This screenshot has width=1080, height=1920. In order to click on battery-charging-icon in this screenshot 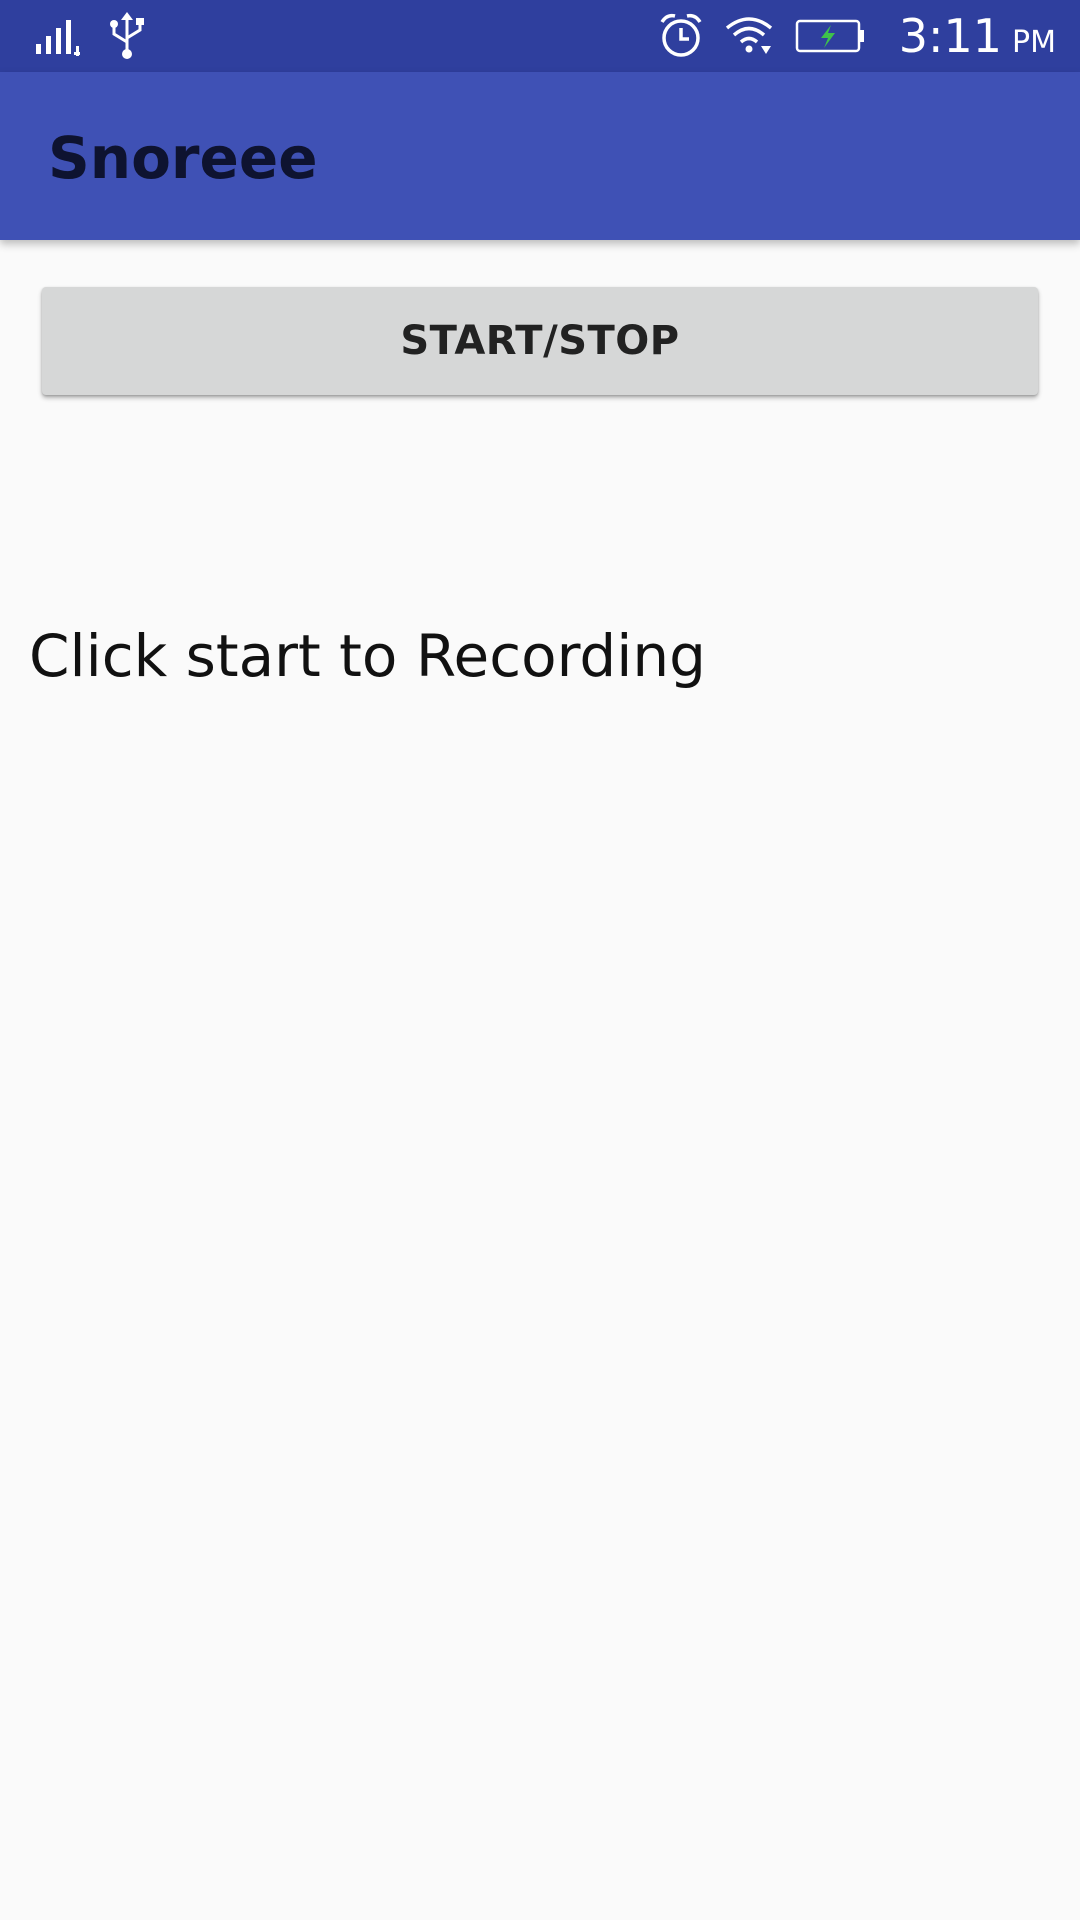, I will do `click(830, 36)`.